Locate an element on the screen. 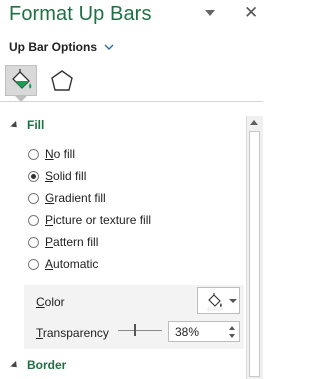 This screenshot has width=320, height=379. transparency-spinner: 38% is located at coordinates (204, 331).